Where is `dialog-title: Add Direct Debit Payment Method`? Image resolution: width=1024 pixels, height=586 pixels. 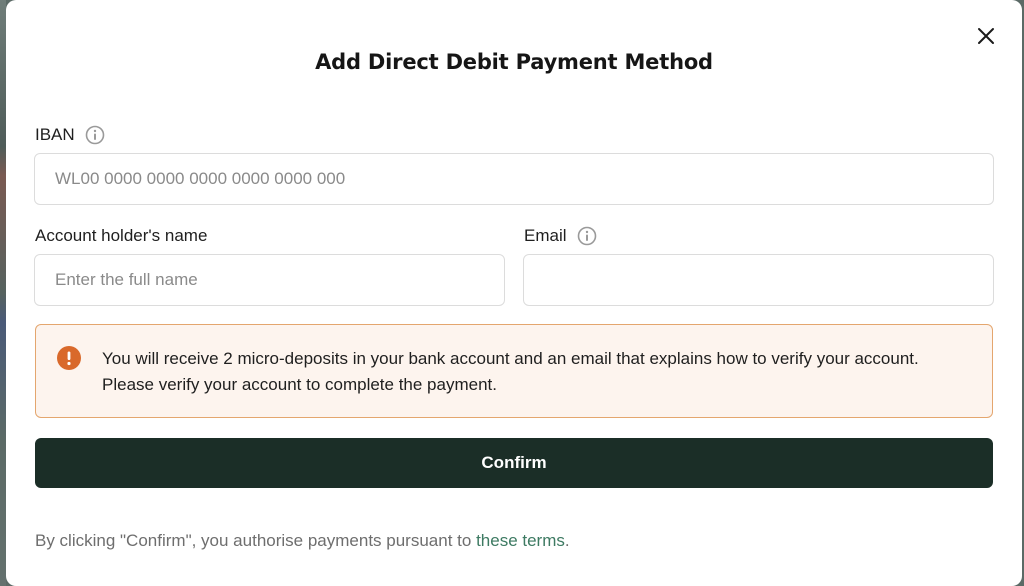
dialog-title: Add Direct Debit Payment Method is located at coordinates (514, 62).